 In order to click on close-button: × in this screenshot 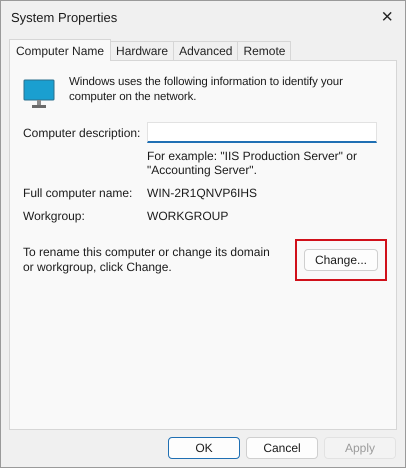, I will do `click(387, 17)`.